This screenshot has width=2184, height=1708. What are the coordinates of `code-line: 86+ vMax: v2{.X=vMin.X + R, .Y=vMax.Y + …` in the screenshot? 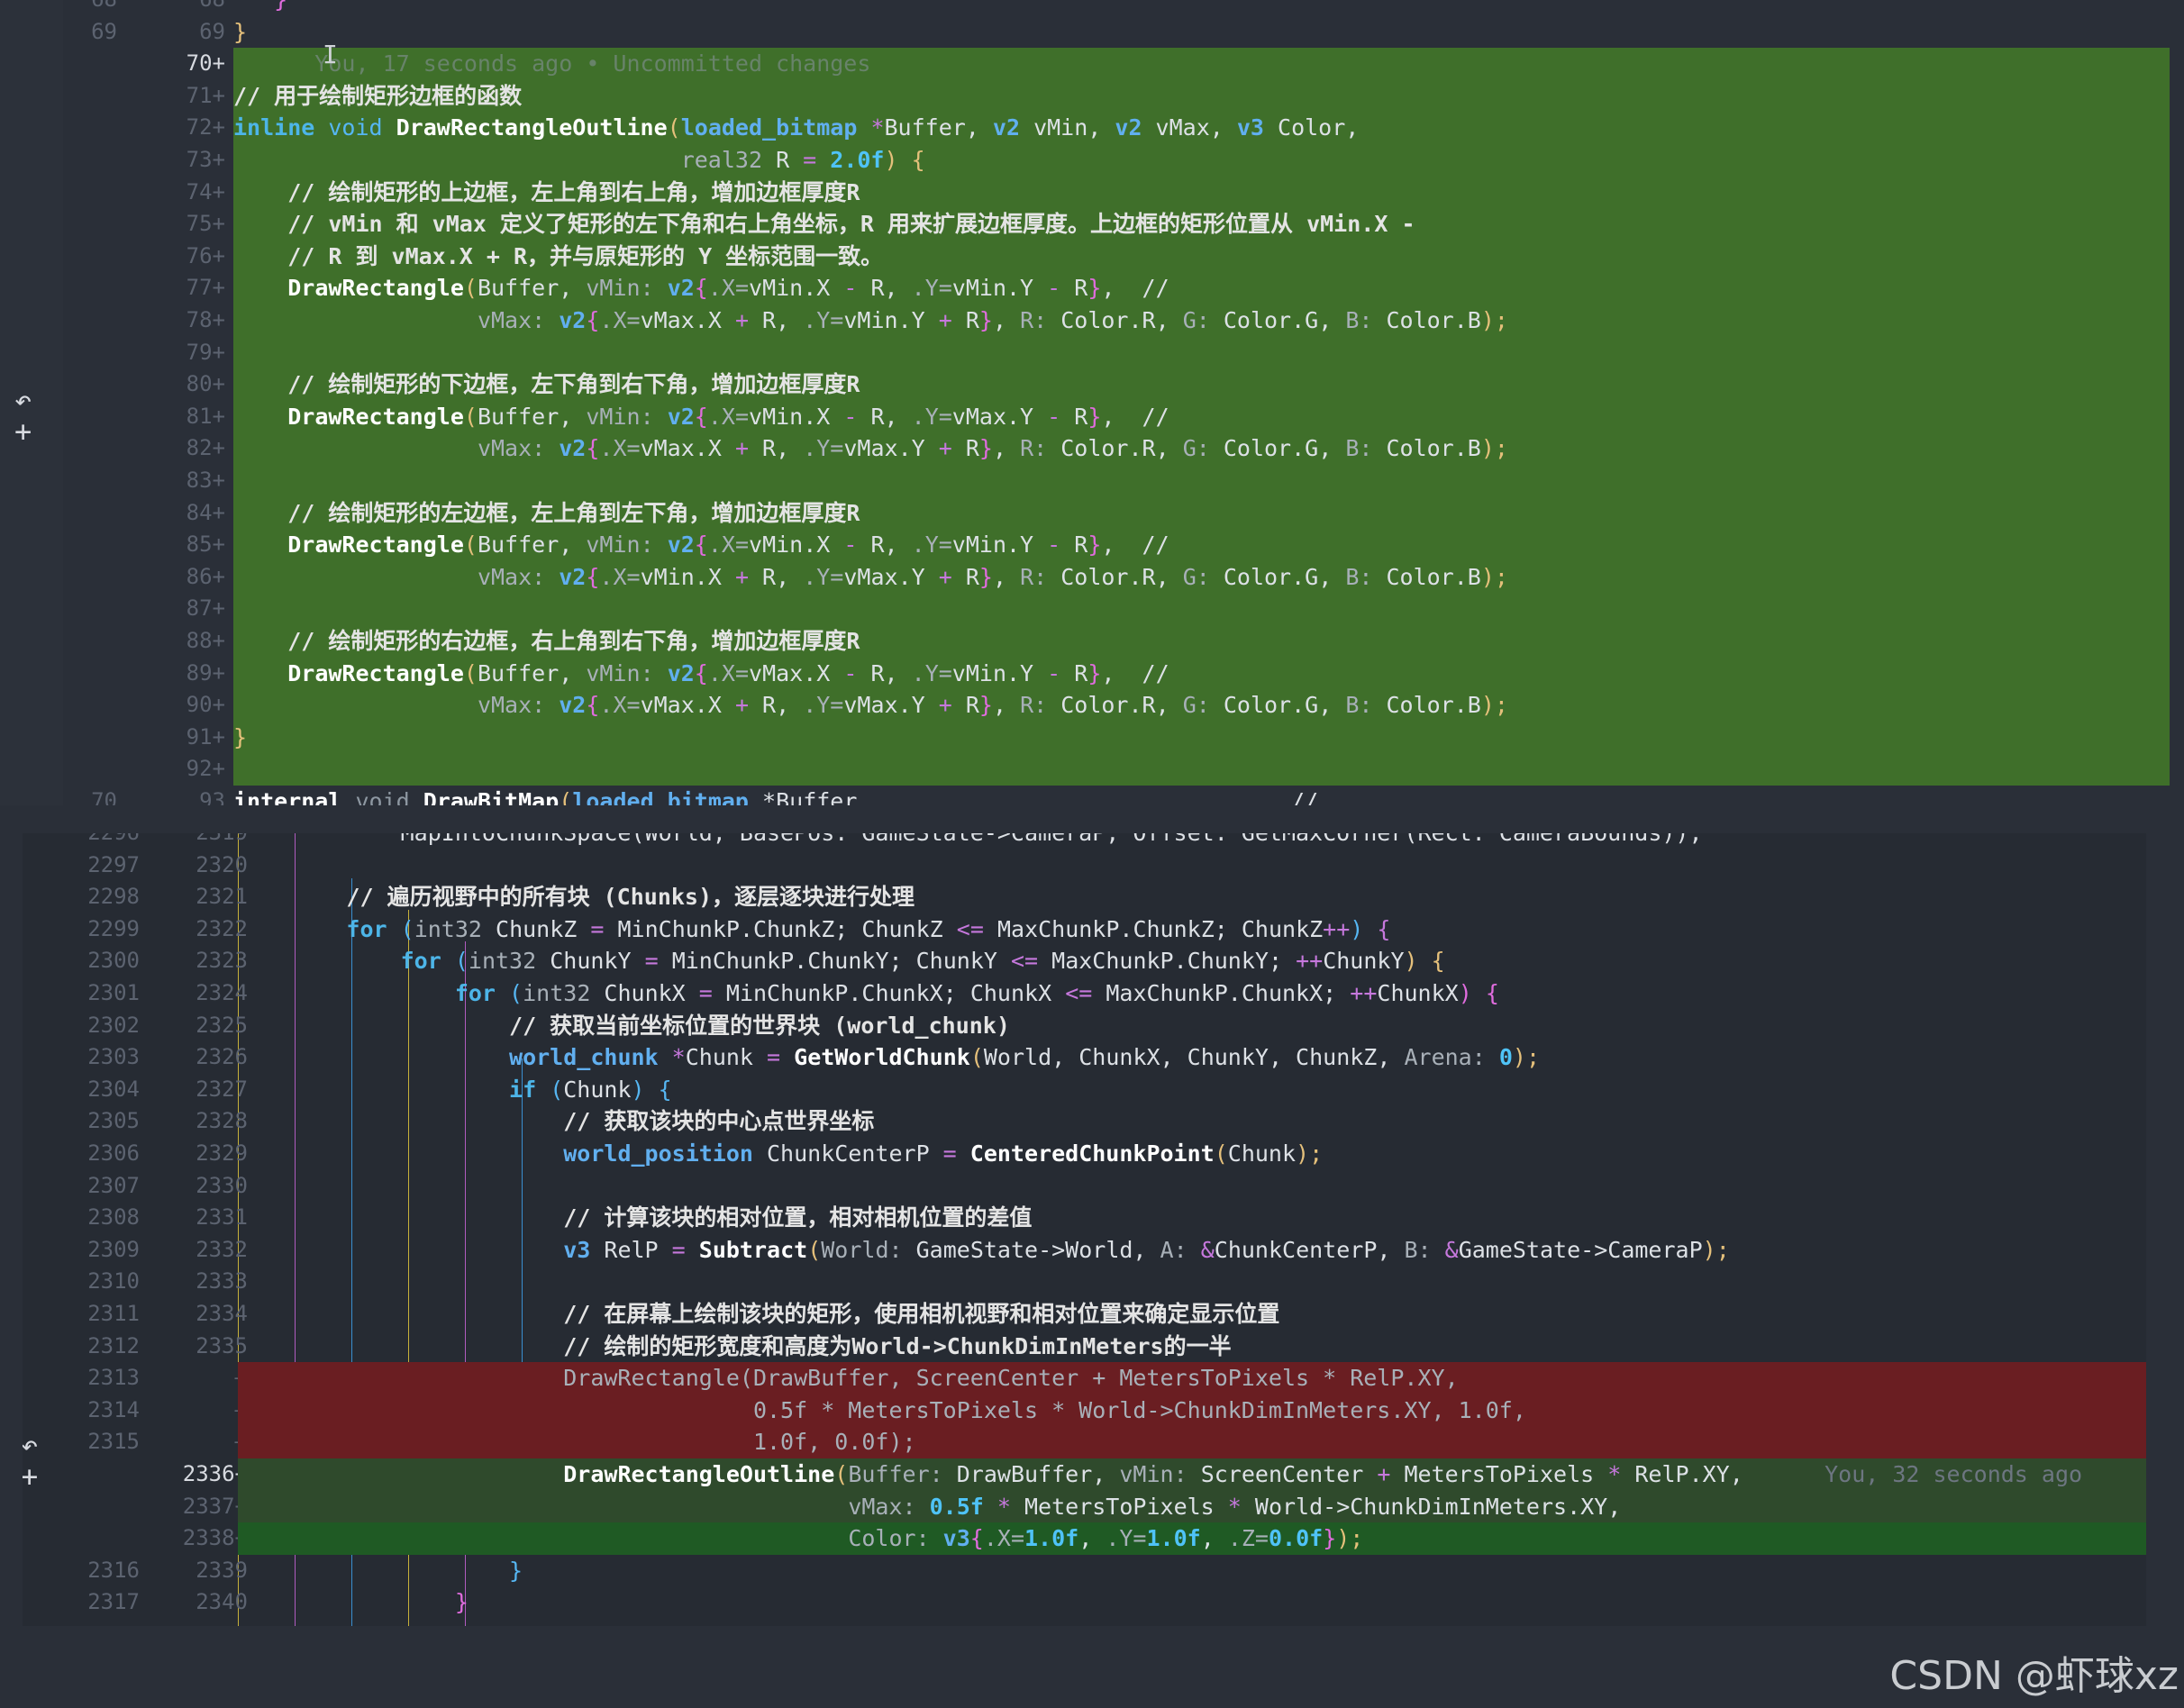 It's located at (1085, 577).